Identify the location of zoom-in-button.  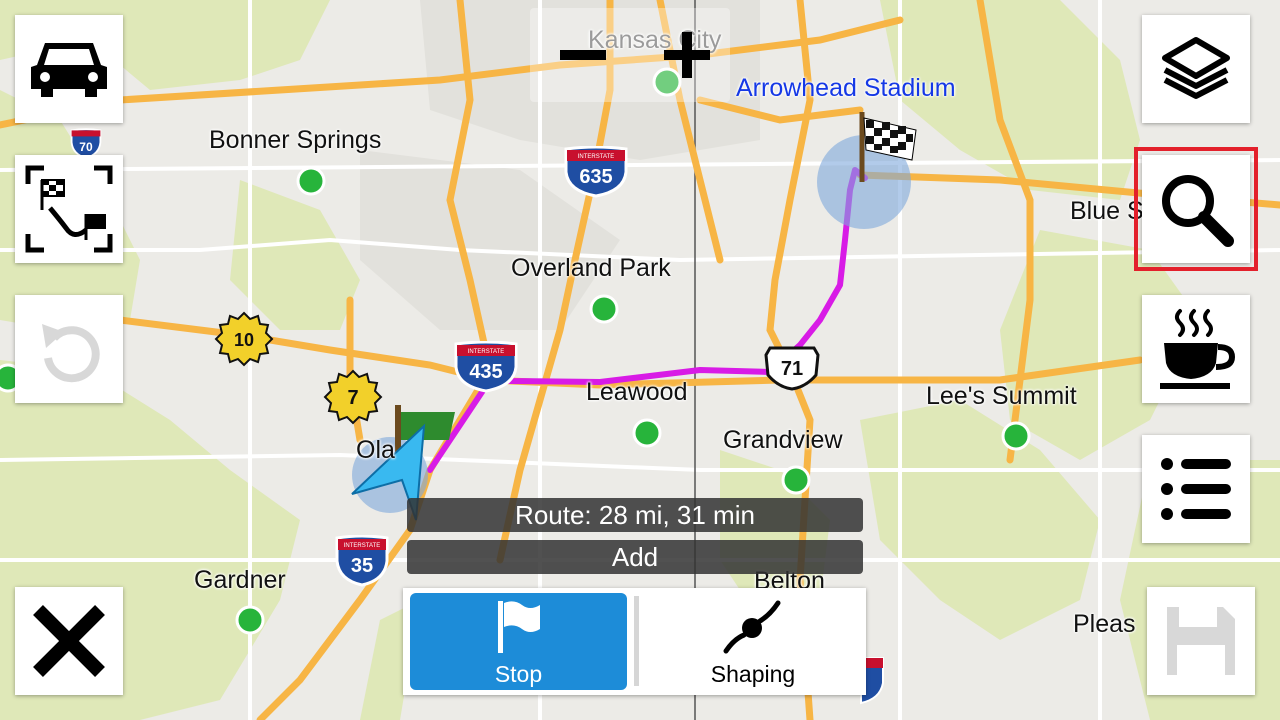
(687, 55).